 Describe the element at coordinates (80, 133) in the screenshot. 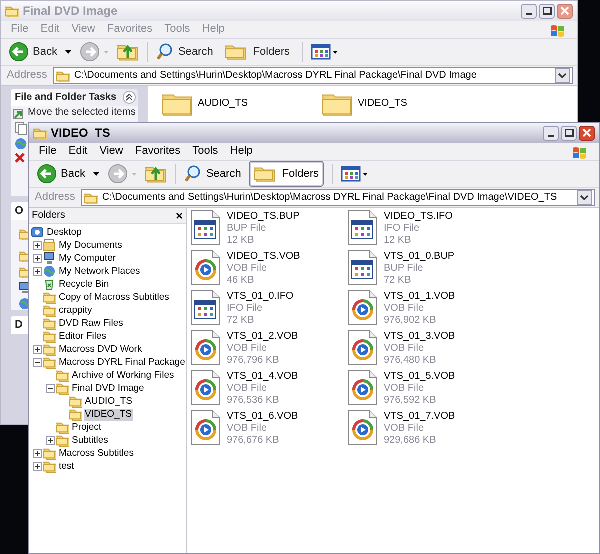

I see `window-title: VIDEO_TS` at that location.